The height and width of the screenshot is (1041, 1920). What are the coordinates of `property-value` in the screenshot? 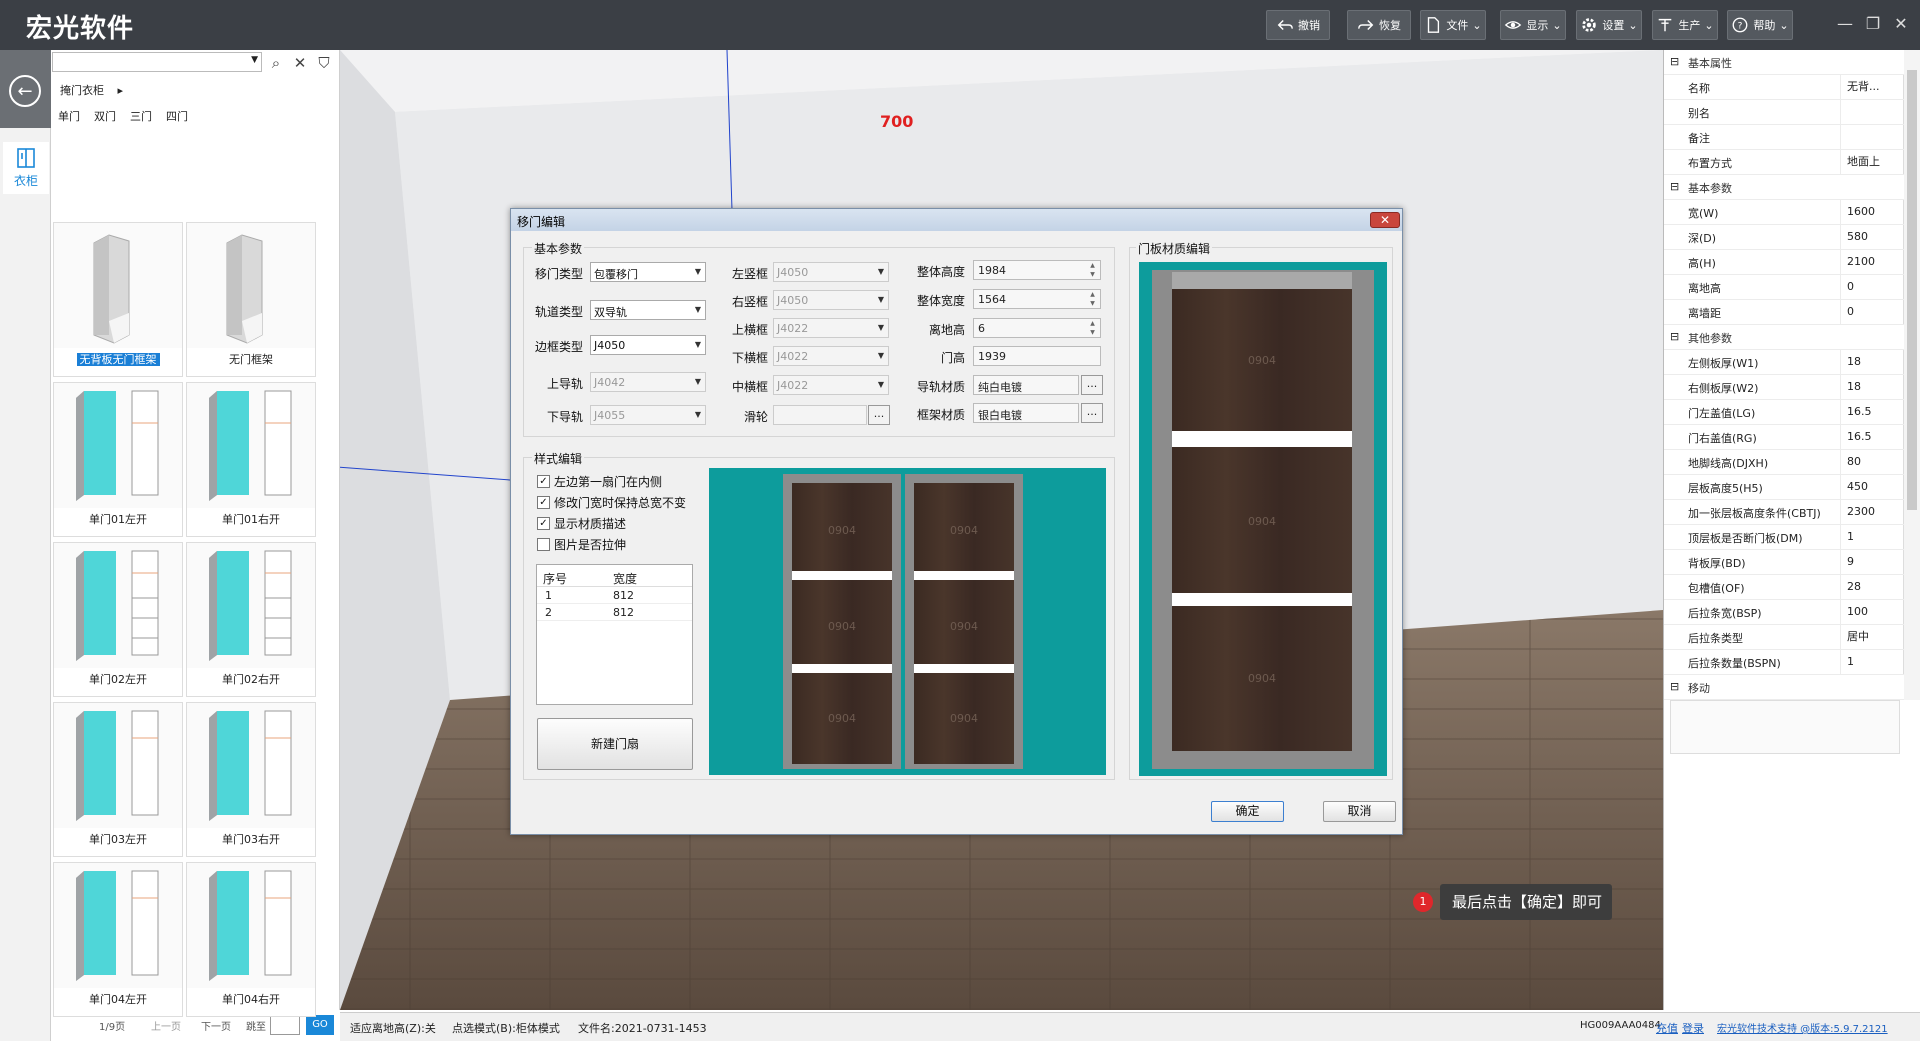 It's located at (1872, 137).